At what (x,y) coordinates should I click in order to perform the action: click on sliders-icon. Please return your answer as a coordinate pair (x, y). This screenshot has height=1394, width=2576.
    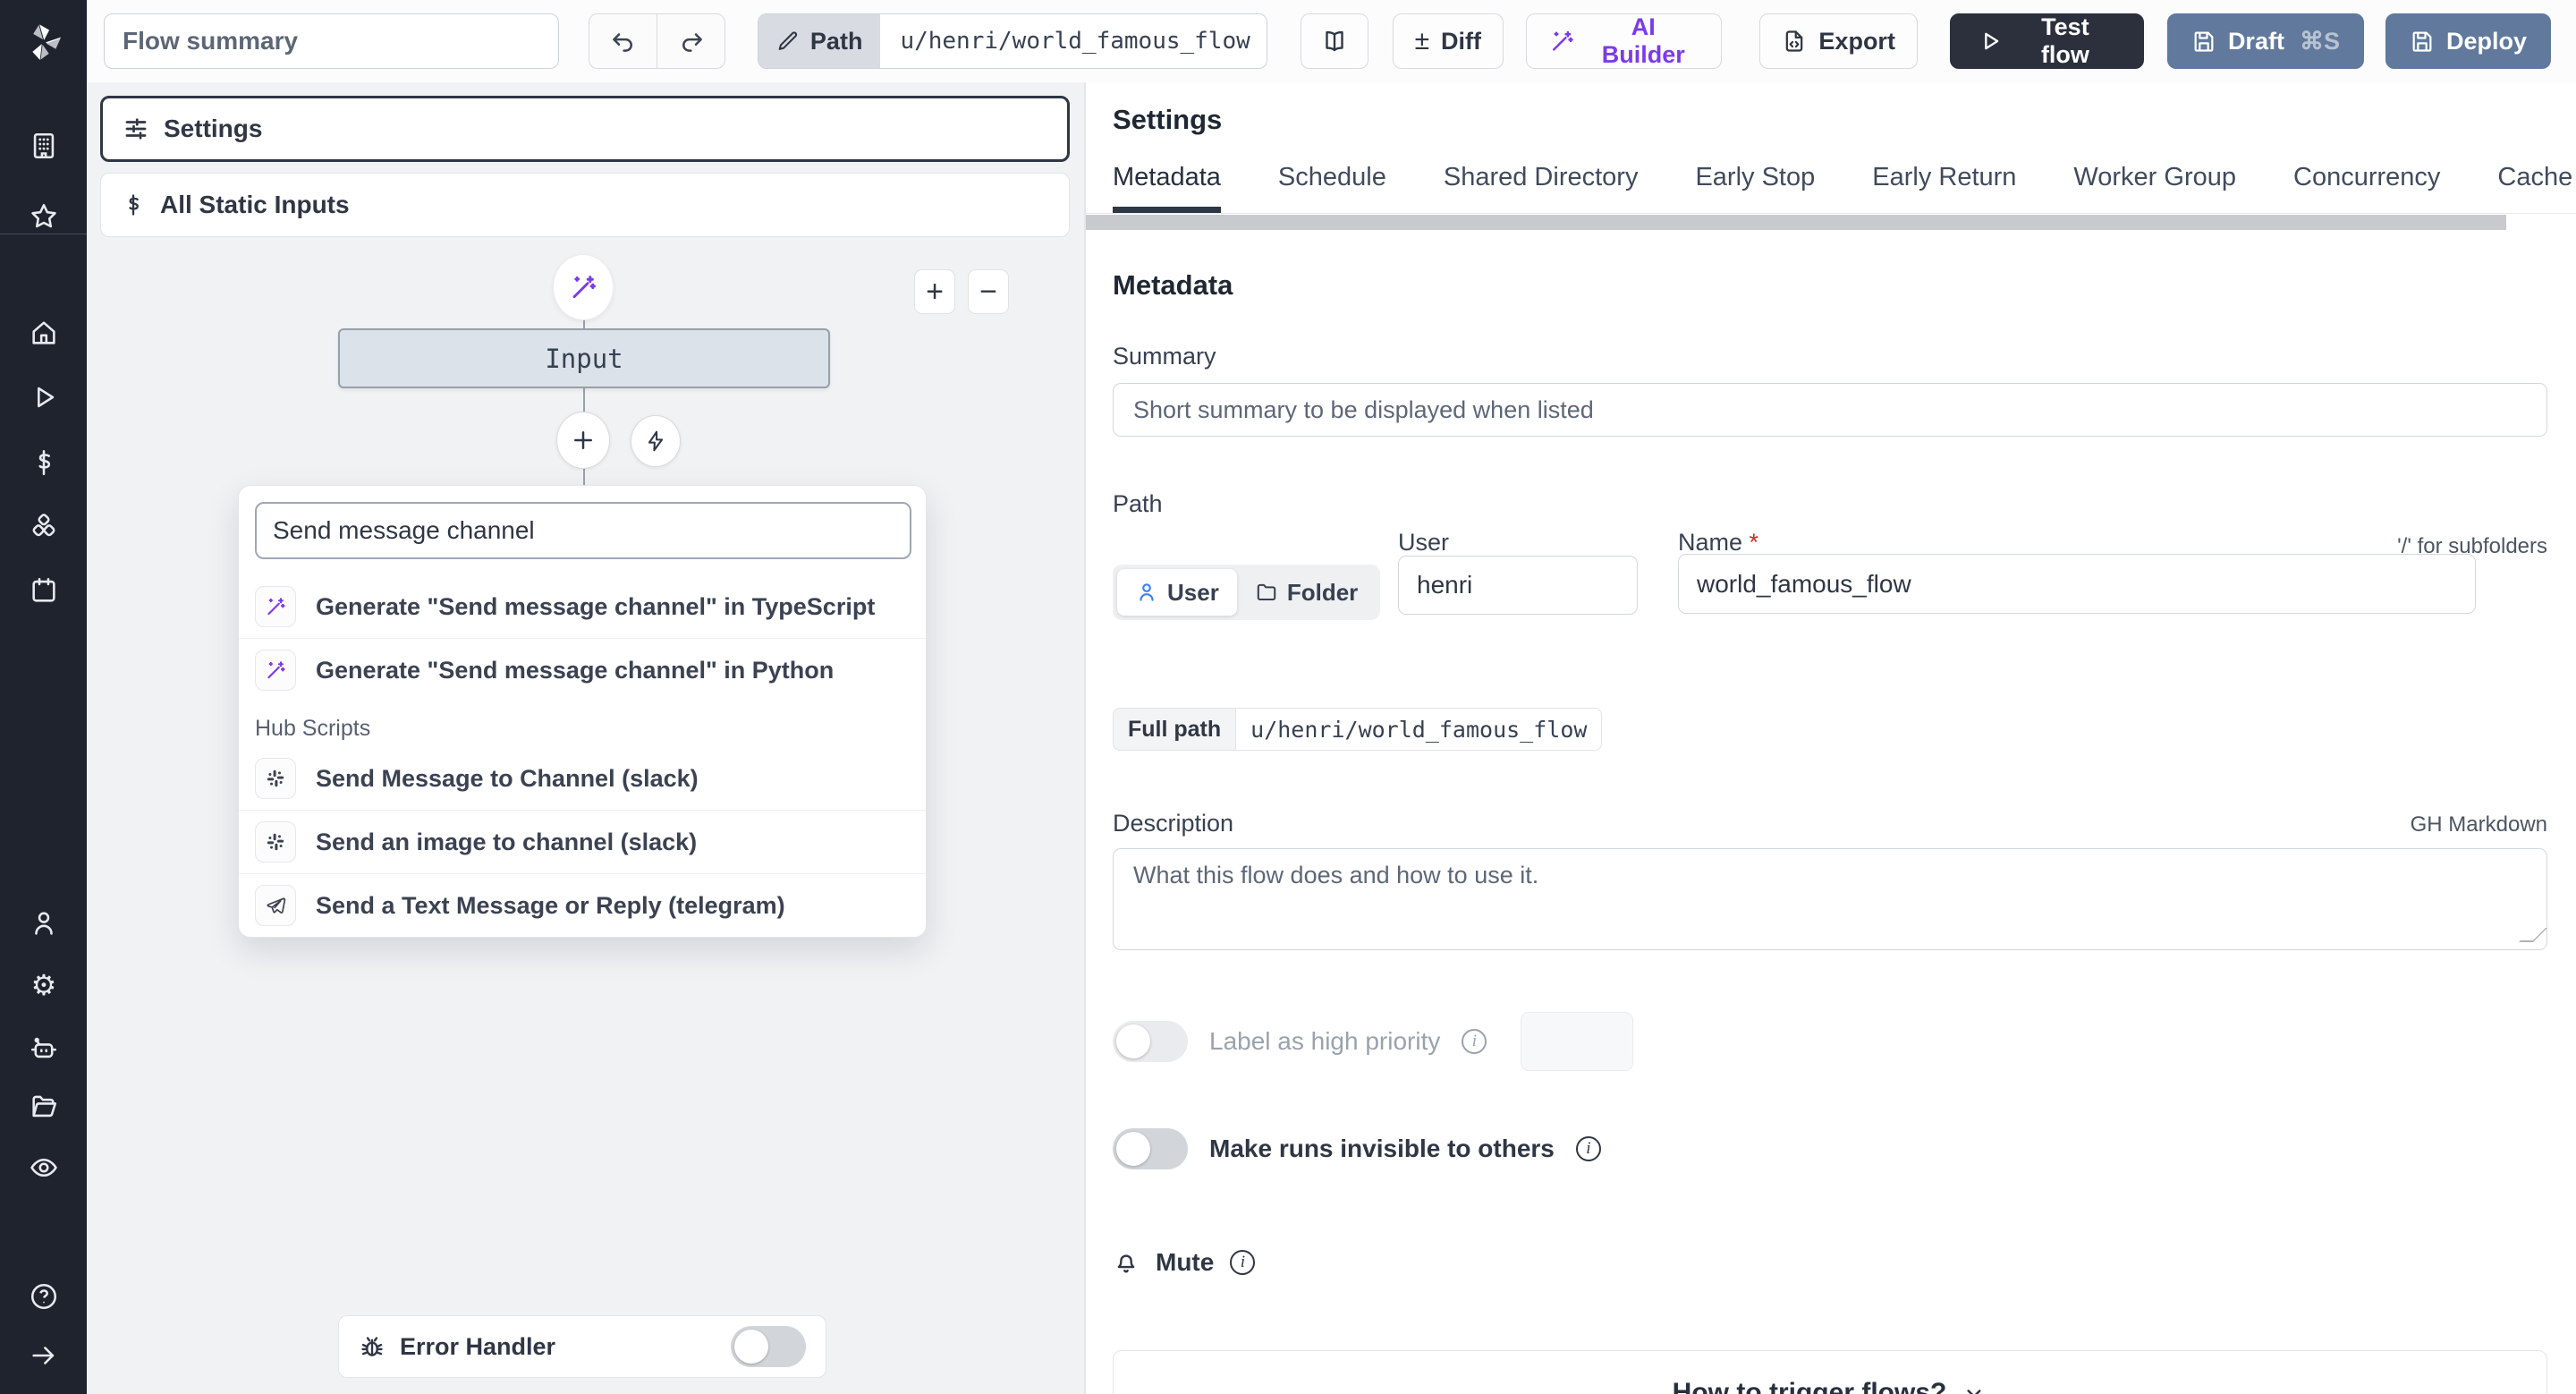
    Looking at the image, I should click on (136, 129).